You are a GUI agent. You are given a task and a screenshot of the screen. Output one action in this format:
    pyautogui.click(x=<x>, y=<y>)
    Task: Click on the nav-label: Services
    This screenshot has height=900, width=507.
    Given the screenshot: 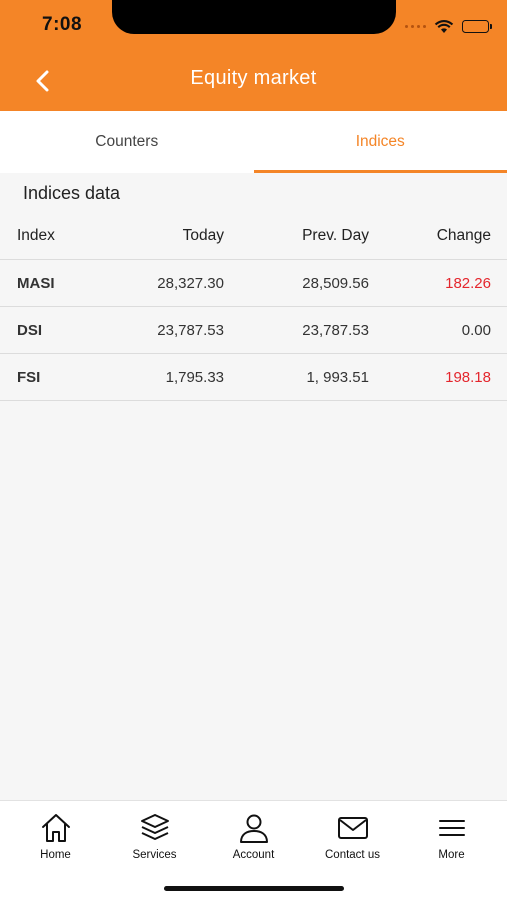 What is the action you would take?
    pyautogui.click(x=154, y=855)
    